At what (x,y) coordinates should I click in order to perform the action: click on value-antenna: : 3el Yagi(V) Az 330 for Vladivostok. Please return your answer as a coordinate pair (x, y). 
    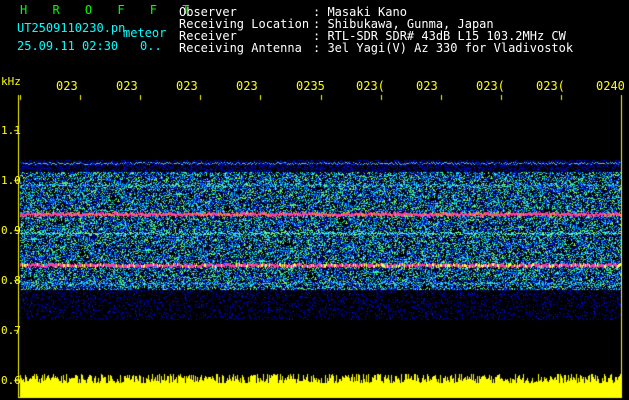
    Looking at the image, I should click on (443, 48).